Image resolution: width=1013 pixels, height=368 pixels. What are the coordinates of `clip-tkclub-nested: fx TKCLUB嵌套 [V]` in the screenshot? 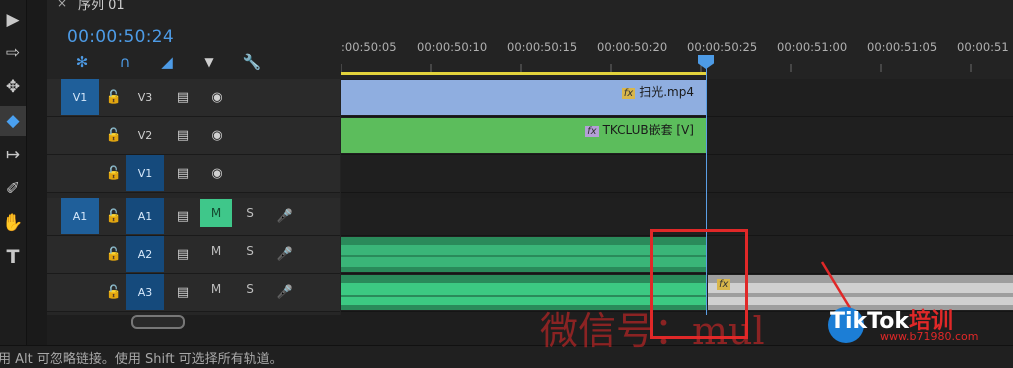 It's located at (523, 135).